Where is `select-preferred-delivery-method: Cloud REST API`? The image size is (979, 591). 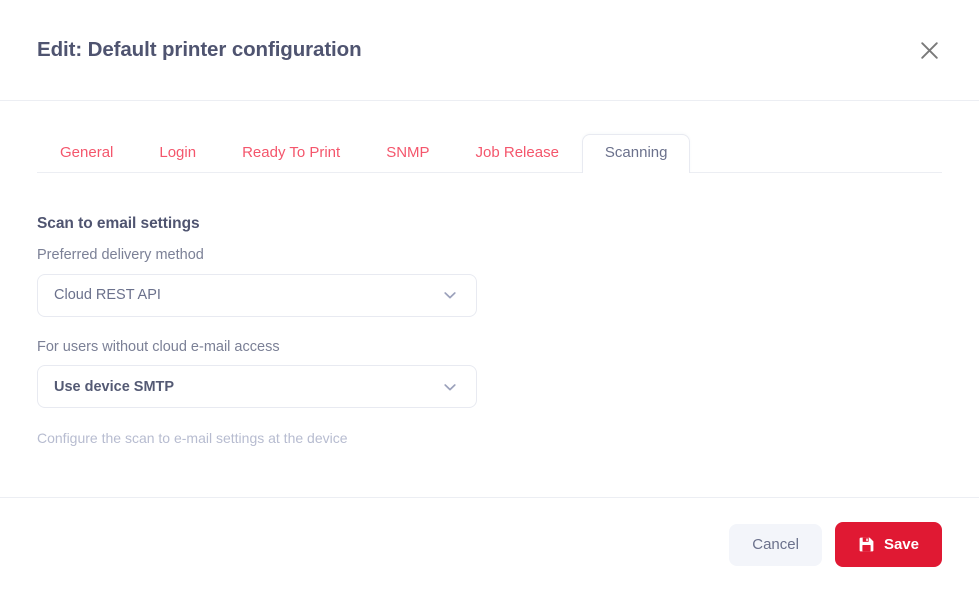
select-preferred-delivery-method: Cloud REST API is located at coordinates (257, 295).